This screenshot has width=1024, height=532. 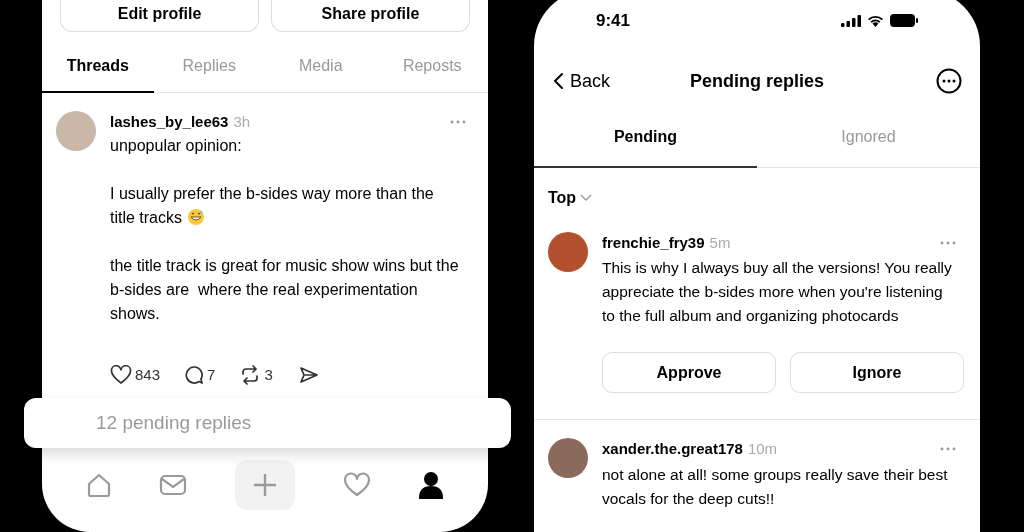 I want to click on back-button: Back, so click(x=607, y=81).